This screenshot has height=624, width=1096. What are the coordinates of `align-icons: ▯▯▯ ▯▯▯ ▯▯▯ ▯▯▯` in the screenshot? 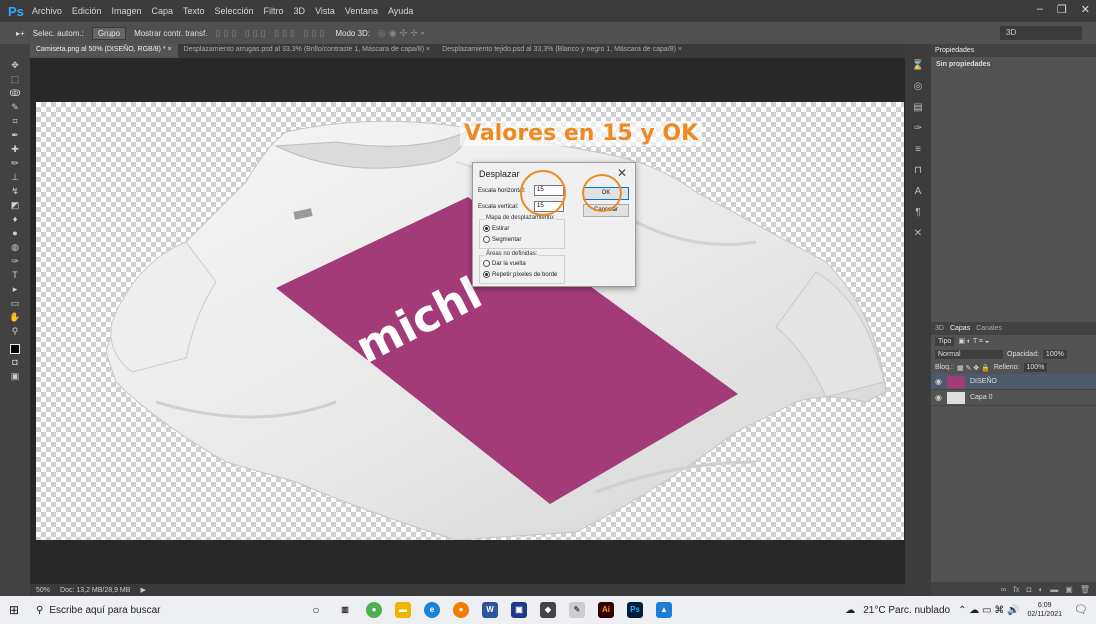 It's located at (271, 33).